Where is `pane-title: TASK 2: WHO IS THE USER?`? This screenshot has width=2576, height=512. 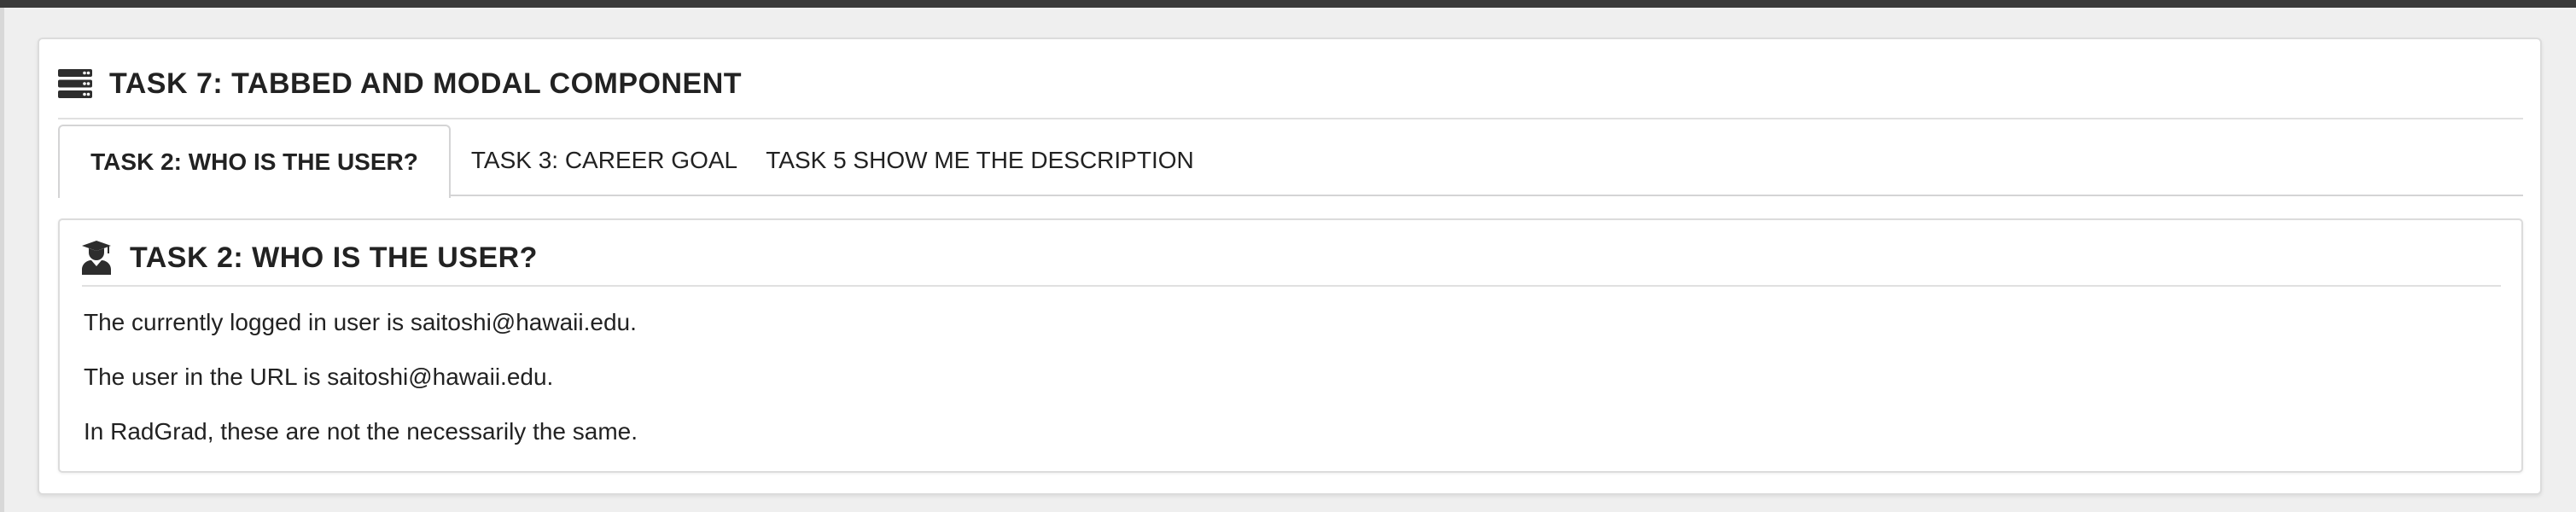 pane-title: TASK 2: WHO IS THE USER? is located at coordinates (334, 257).